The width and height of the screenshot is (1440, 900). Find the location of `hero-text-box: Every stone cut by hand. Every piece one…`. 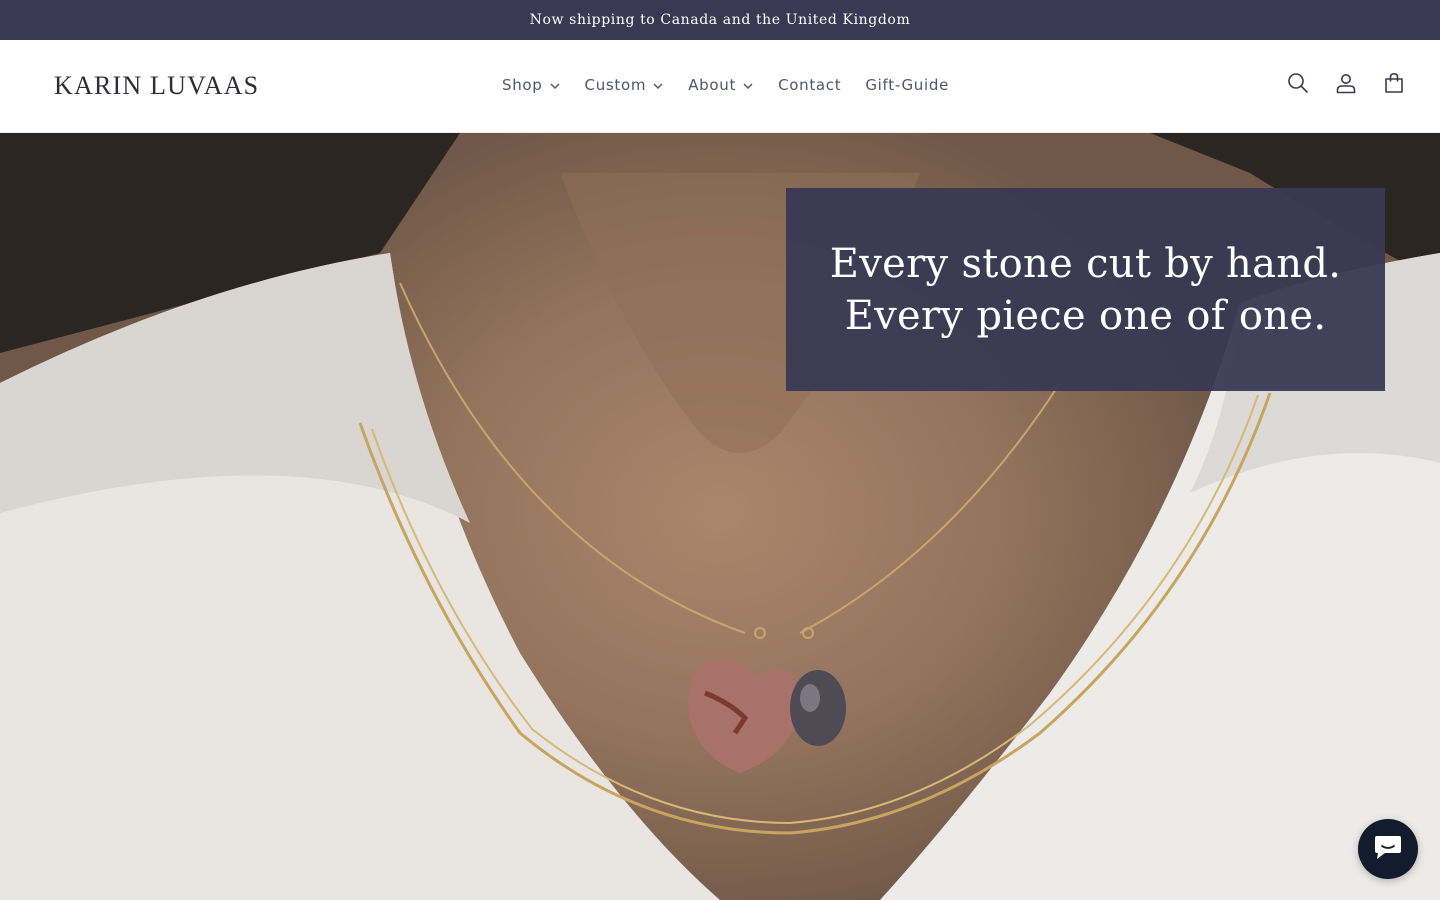

hero-text-box: Every stone cut by hand. Every piece one… is located at coordinates (1085, 289).